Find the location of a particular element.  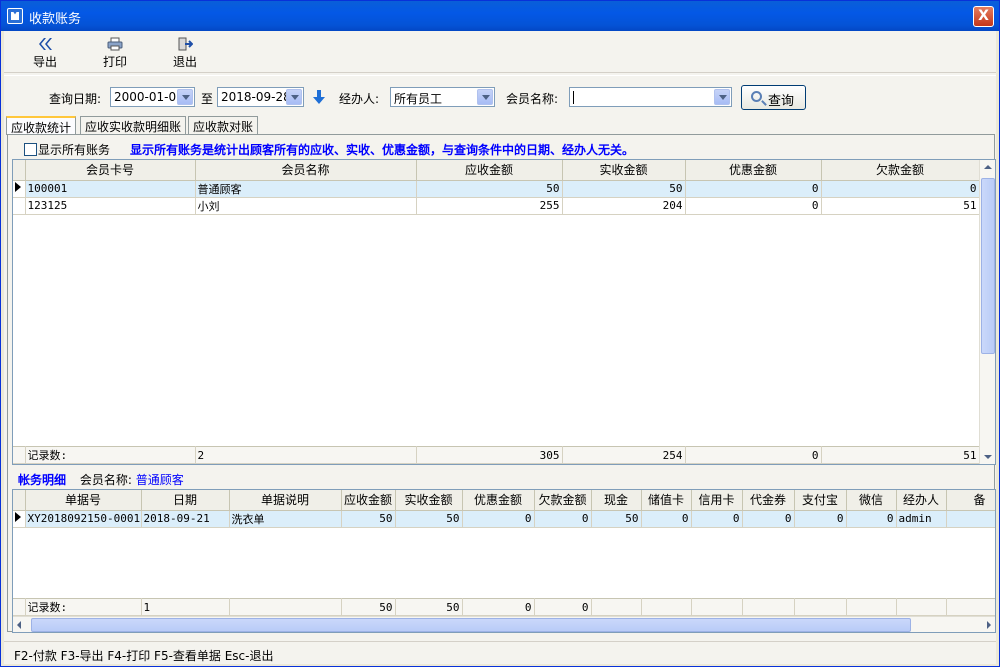

cell: 51 is located at coordinates (900, 206).